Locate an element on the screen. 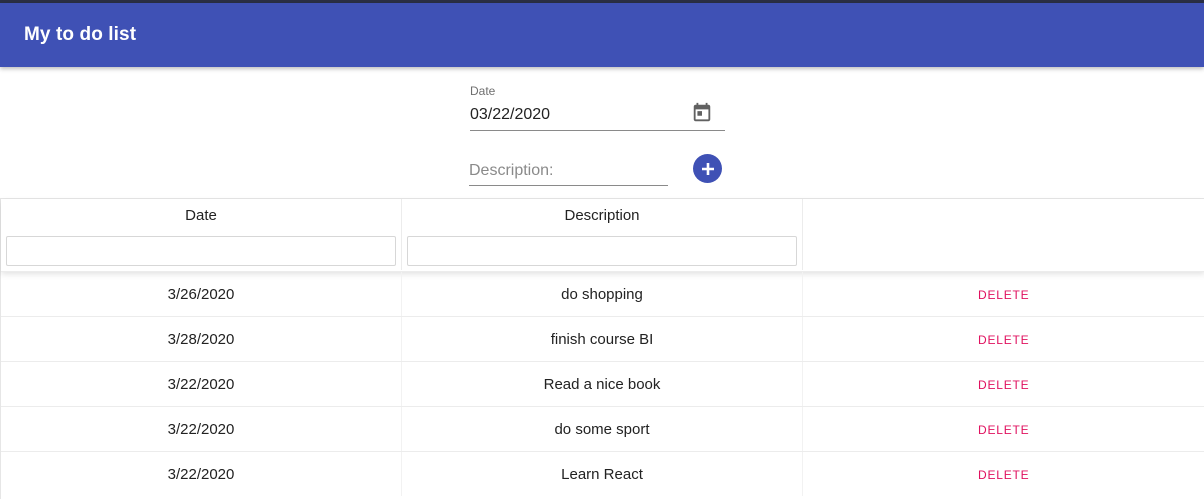 The height and width of the screenshot is (499, 1204). date-value: 03/22/2020 is located at coordinates (510, 115).